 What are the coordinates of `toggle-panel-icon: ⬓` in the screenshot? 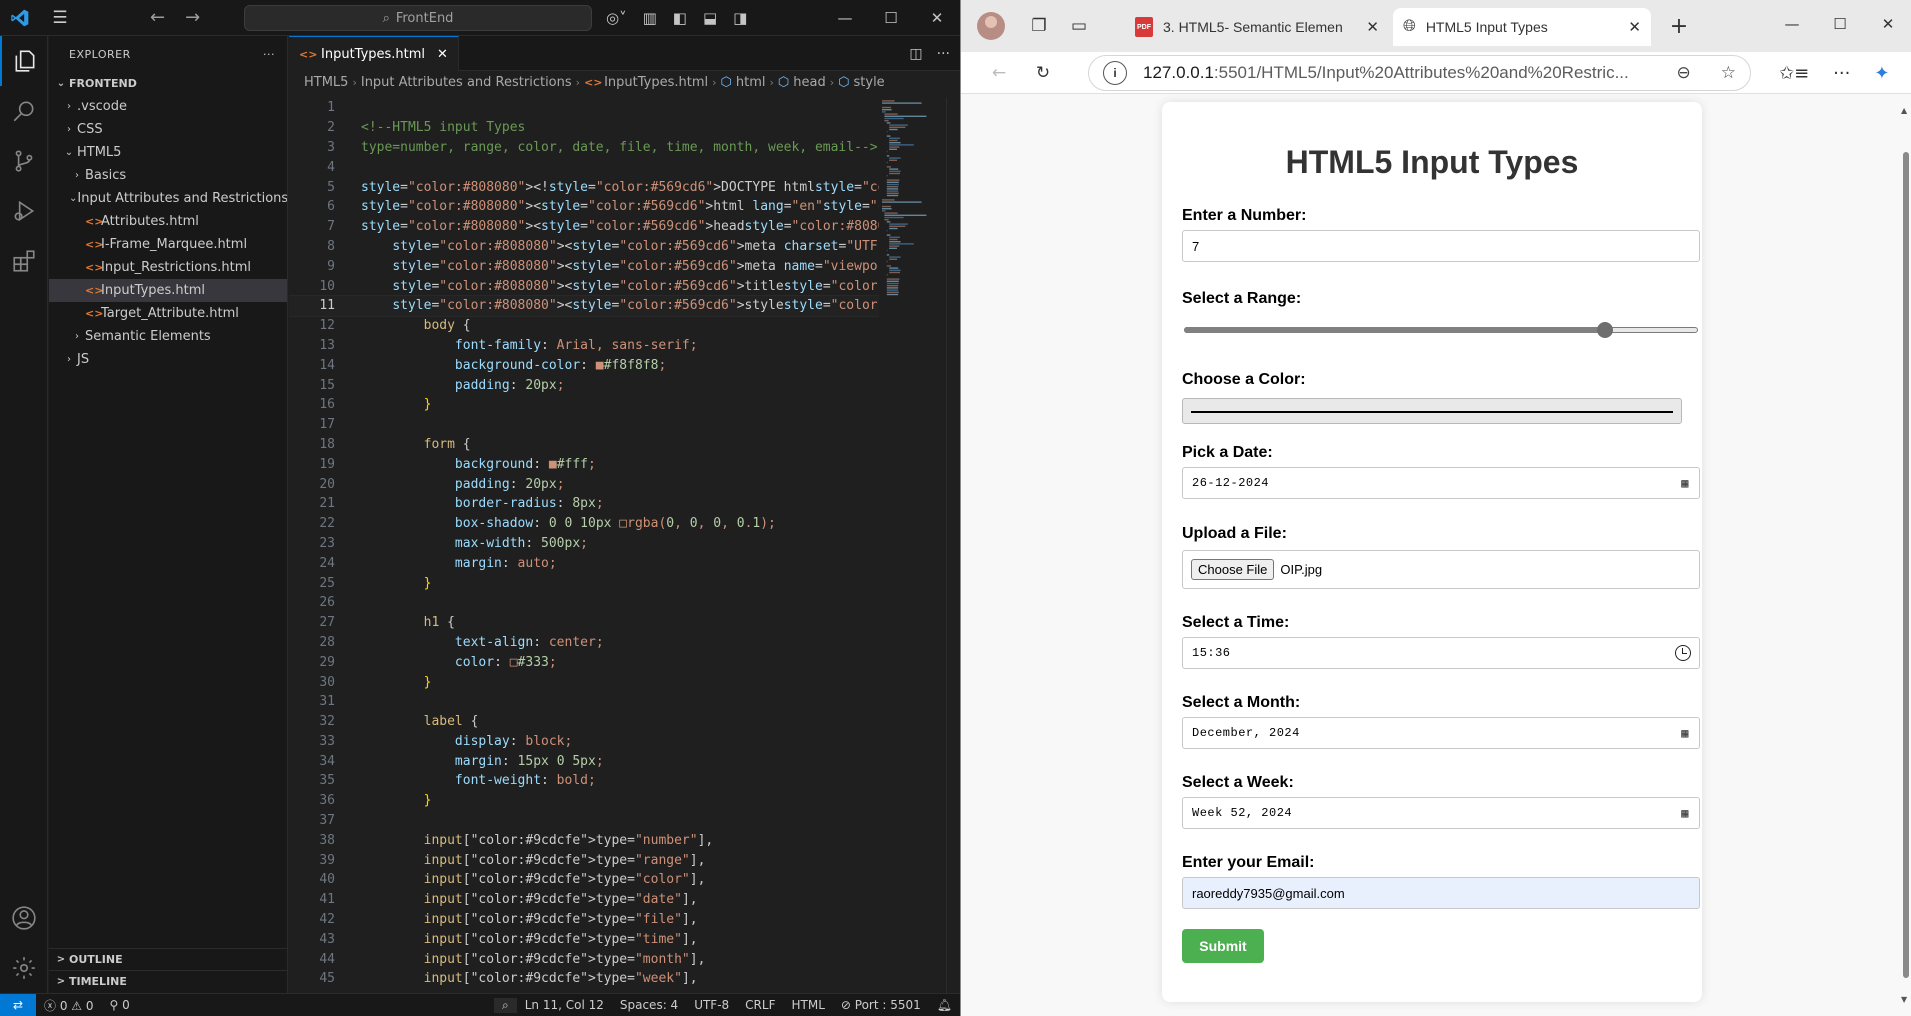 It's located at (710, 18).